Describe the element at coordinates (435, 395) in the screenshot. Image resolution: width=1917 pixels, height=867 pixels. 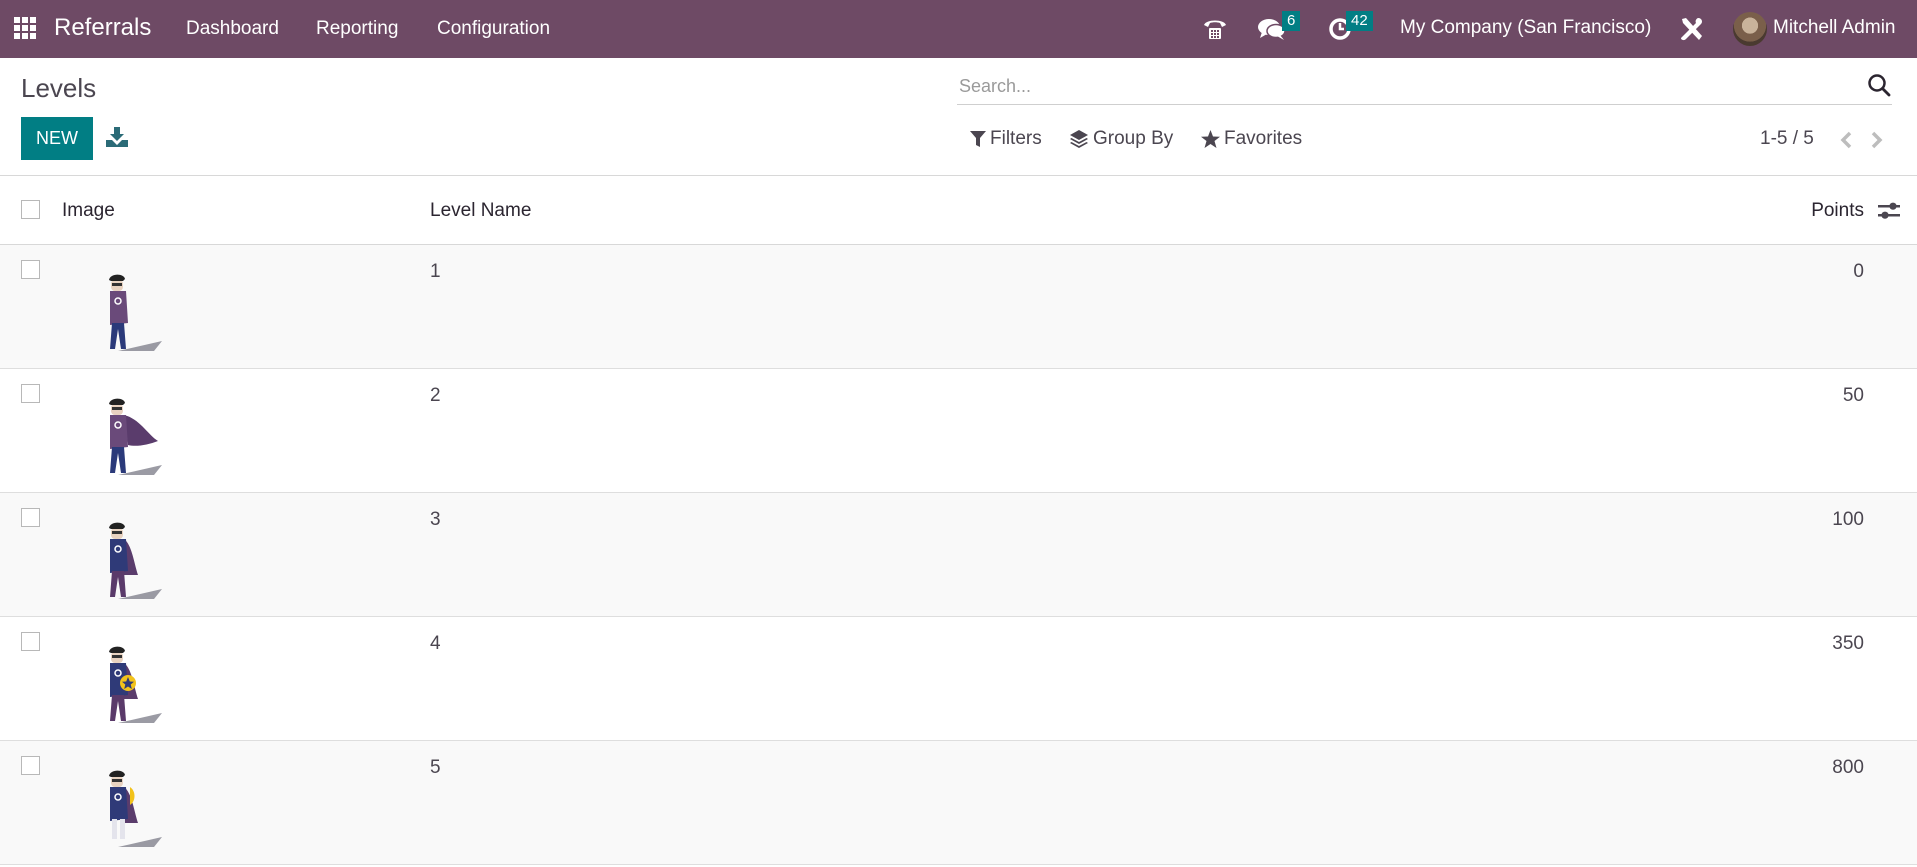
I see `level-name-cell: 2` at that location.